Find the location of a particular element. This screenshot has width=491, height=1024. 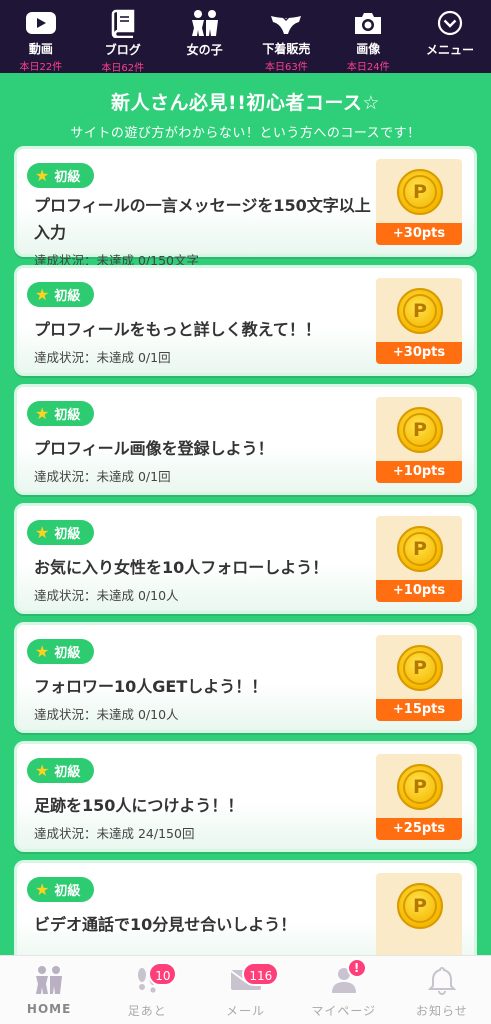

nav-item-blog: ブログ 本日62件 is located at coordinates (123, 37).